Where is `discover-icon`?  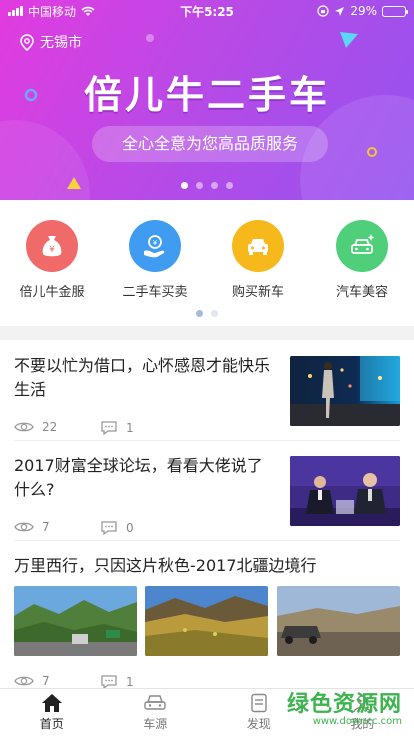
discover-icon is located at coordinates (259, 703).